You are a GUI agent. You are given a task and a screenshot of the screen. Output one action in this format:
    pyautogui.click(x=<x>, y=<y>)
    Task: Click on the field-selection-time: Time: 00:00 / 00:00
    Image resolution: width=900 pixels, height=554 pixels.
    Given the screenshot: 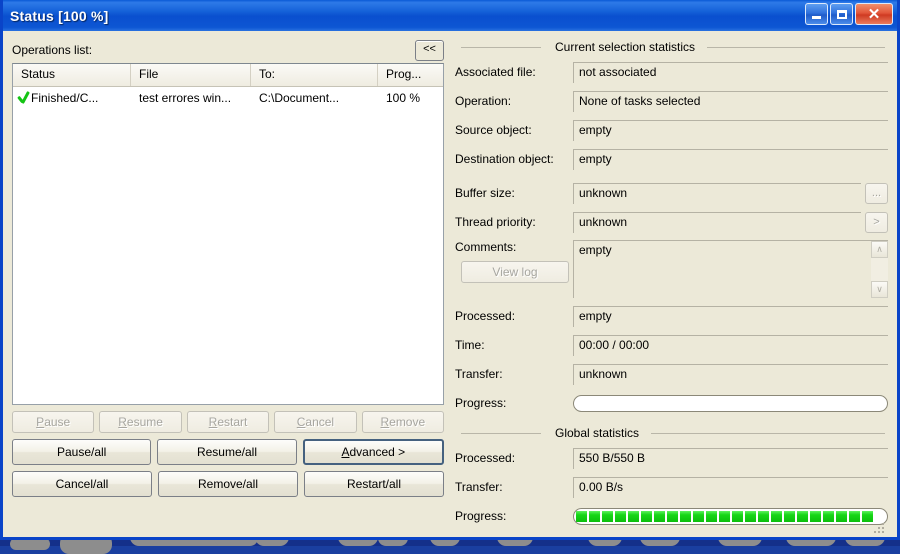 What is the action you would take?
    pyautogui.click(x=671, y=345)
    